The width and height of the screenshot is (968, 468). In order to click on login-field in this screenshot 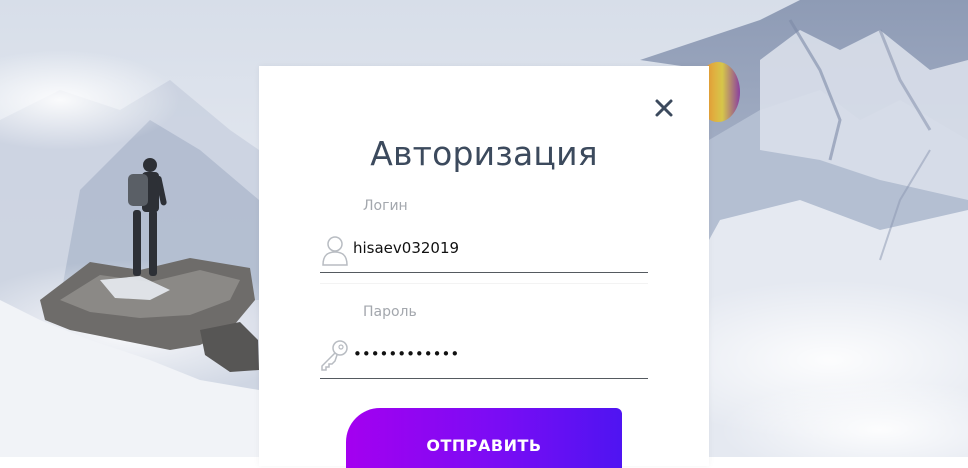, I will do `click(484, 250)`.